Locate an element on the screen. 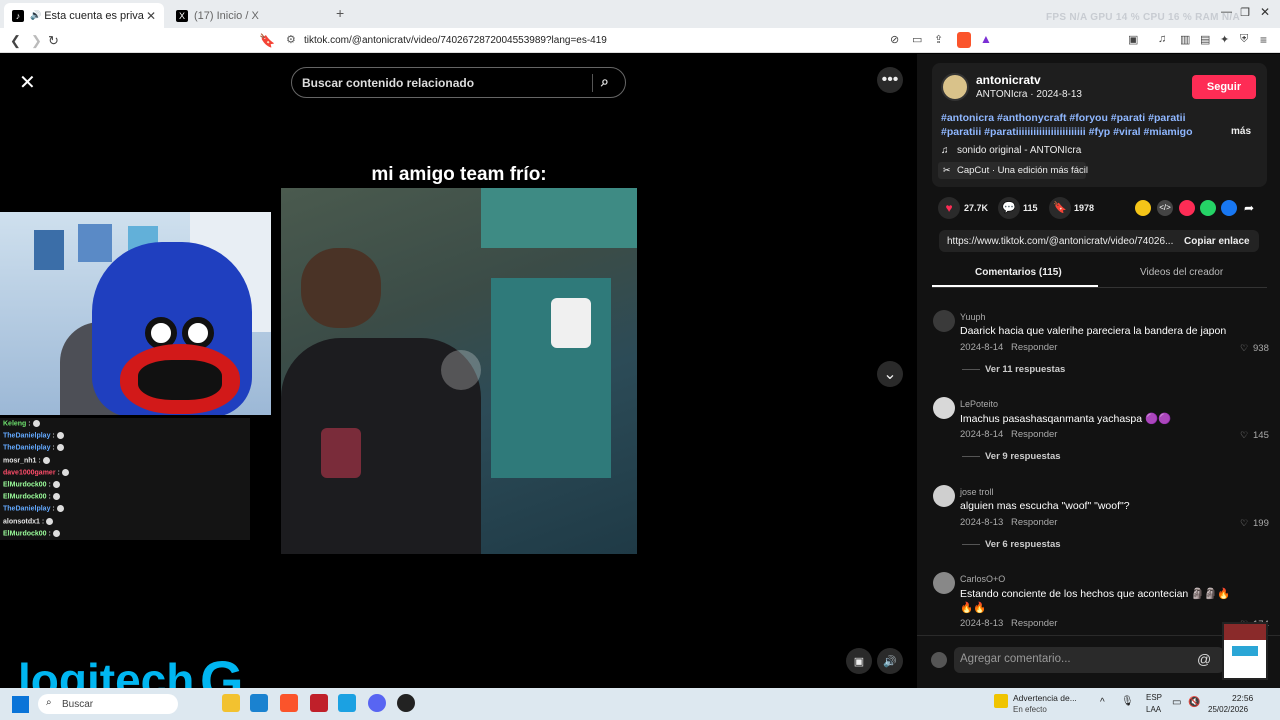  tab-label: (17) Inicio / X is located at coordinates (226, 15).